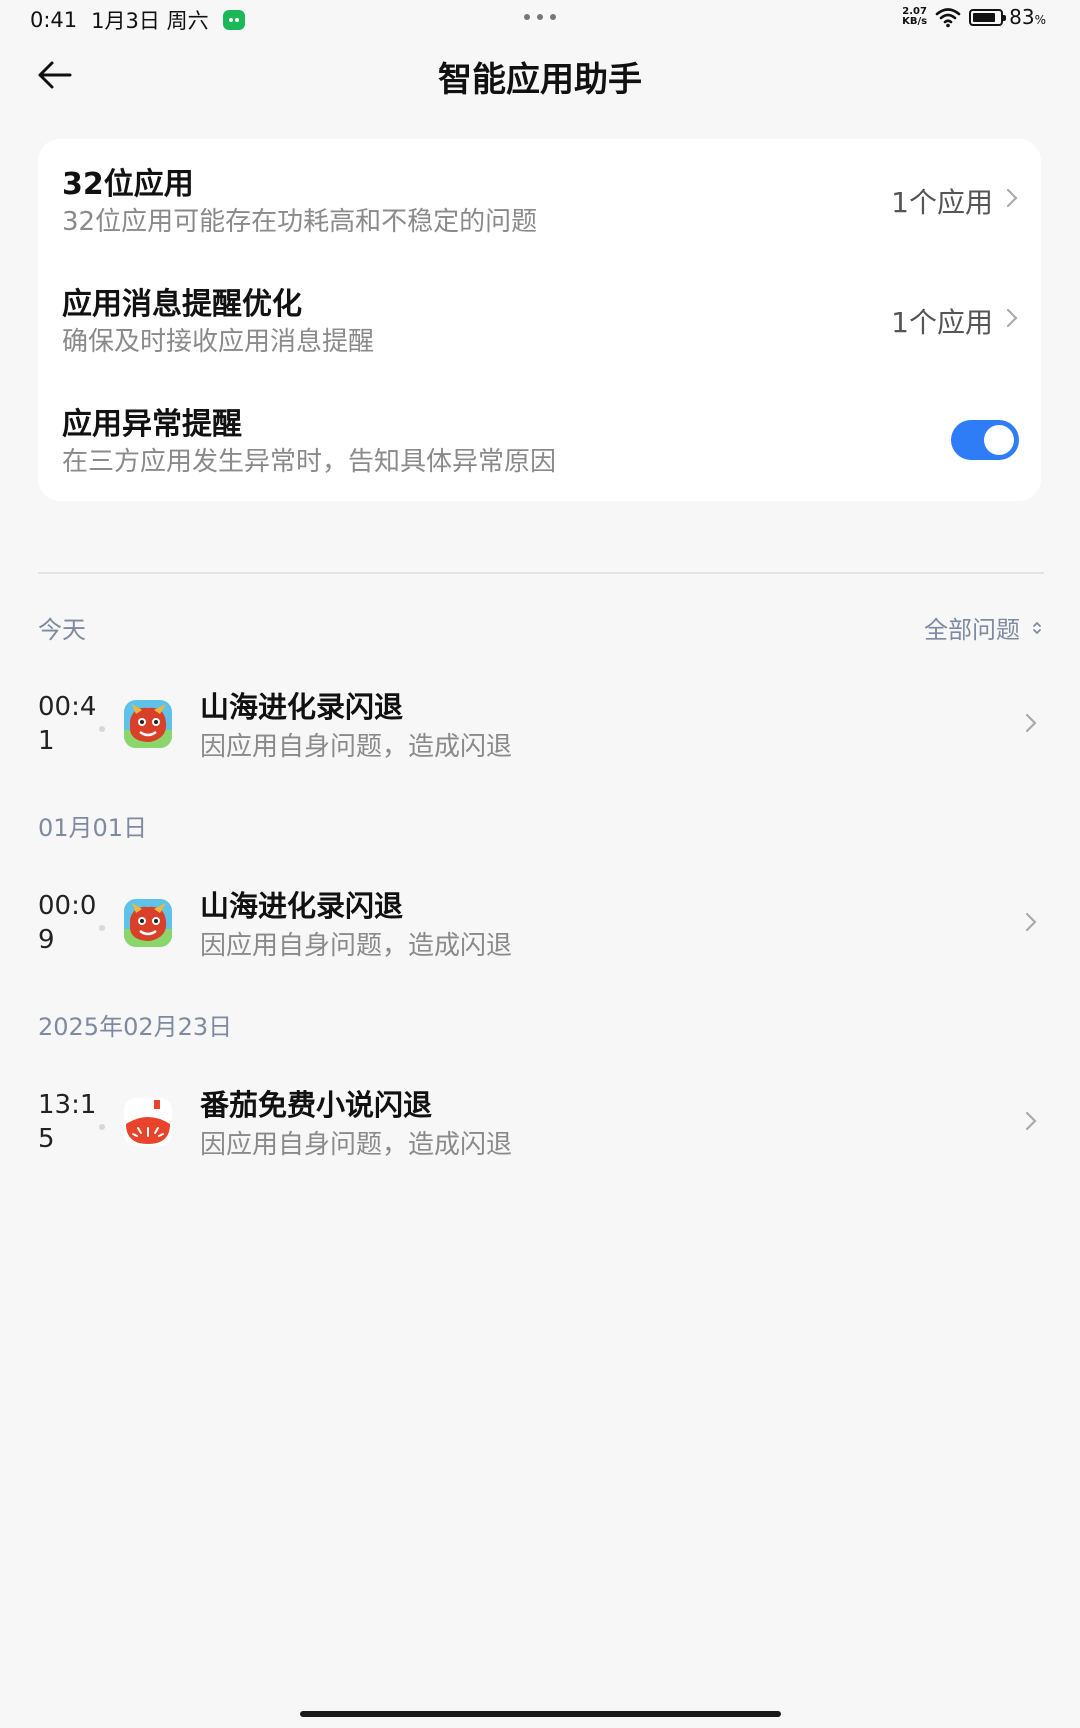  I want to click on filter-dropdown: 全部问题, so click(983, 627).